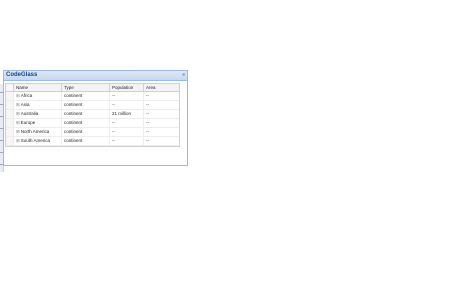 The width and height of the screenshot is (474, 285). What do you see at coordinates (29, 113) in the screenshot?
I see `row-name: Australia` at bounding box center [29, 113].